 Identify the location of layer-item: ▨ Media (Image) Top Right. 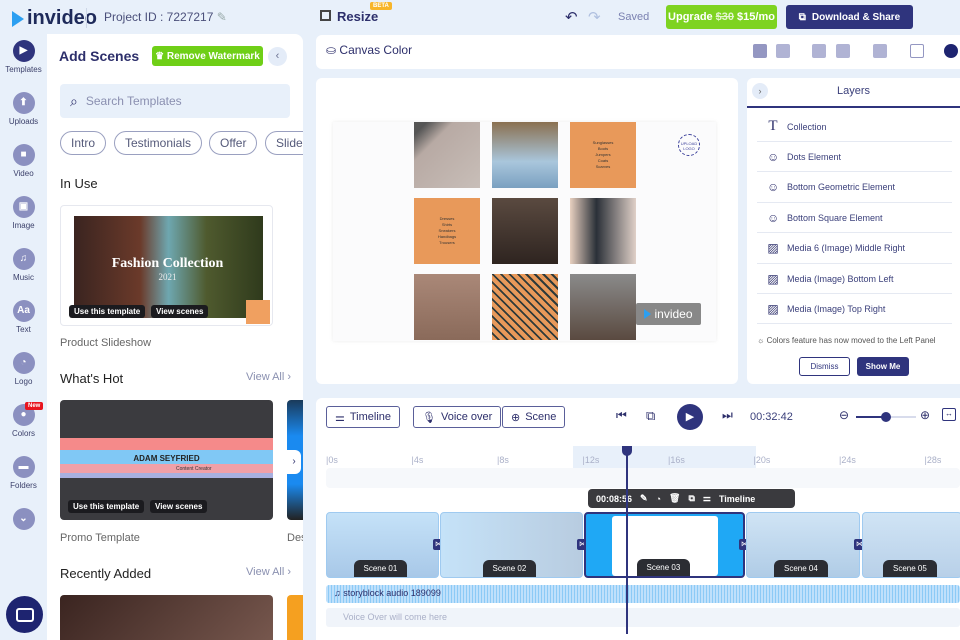
(854, 309).